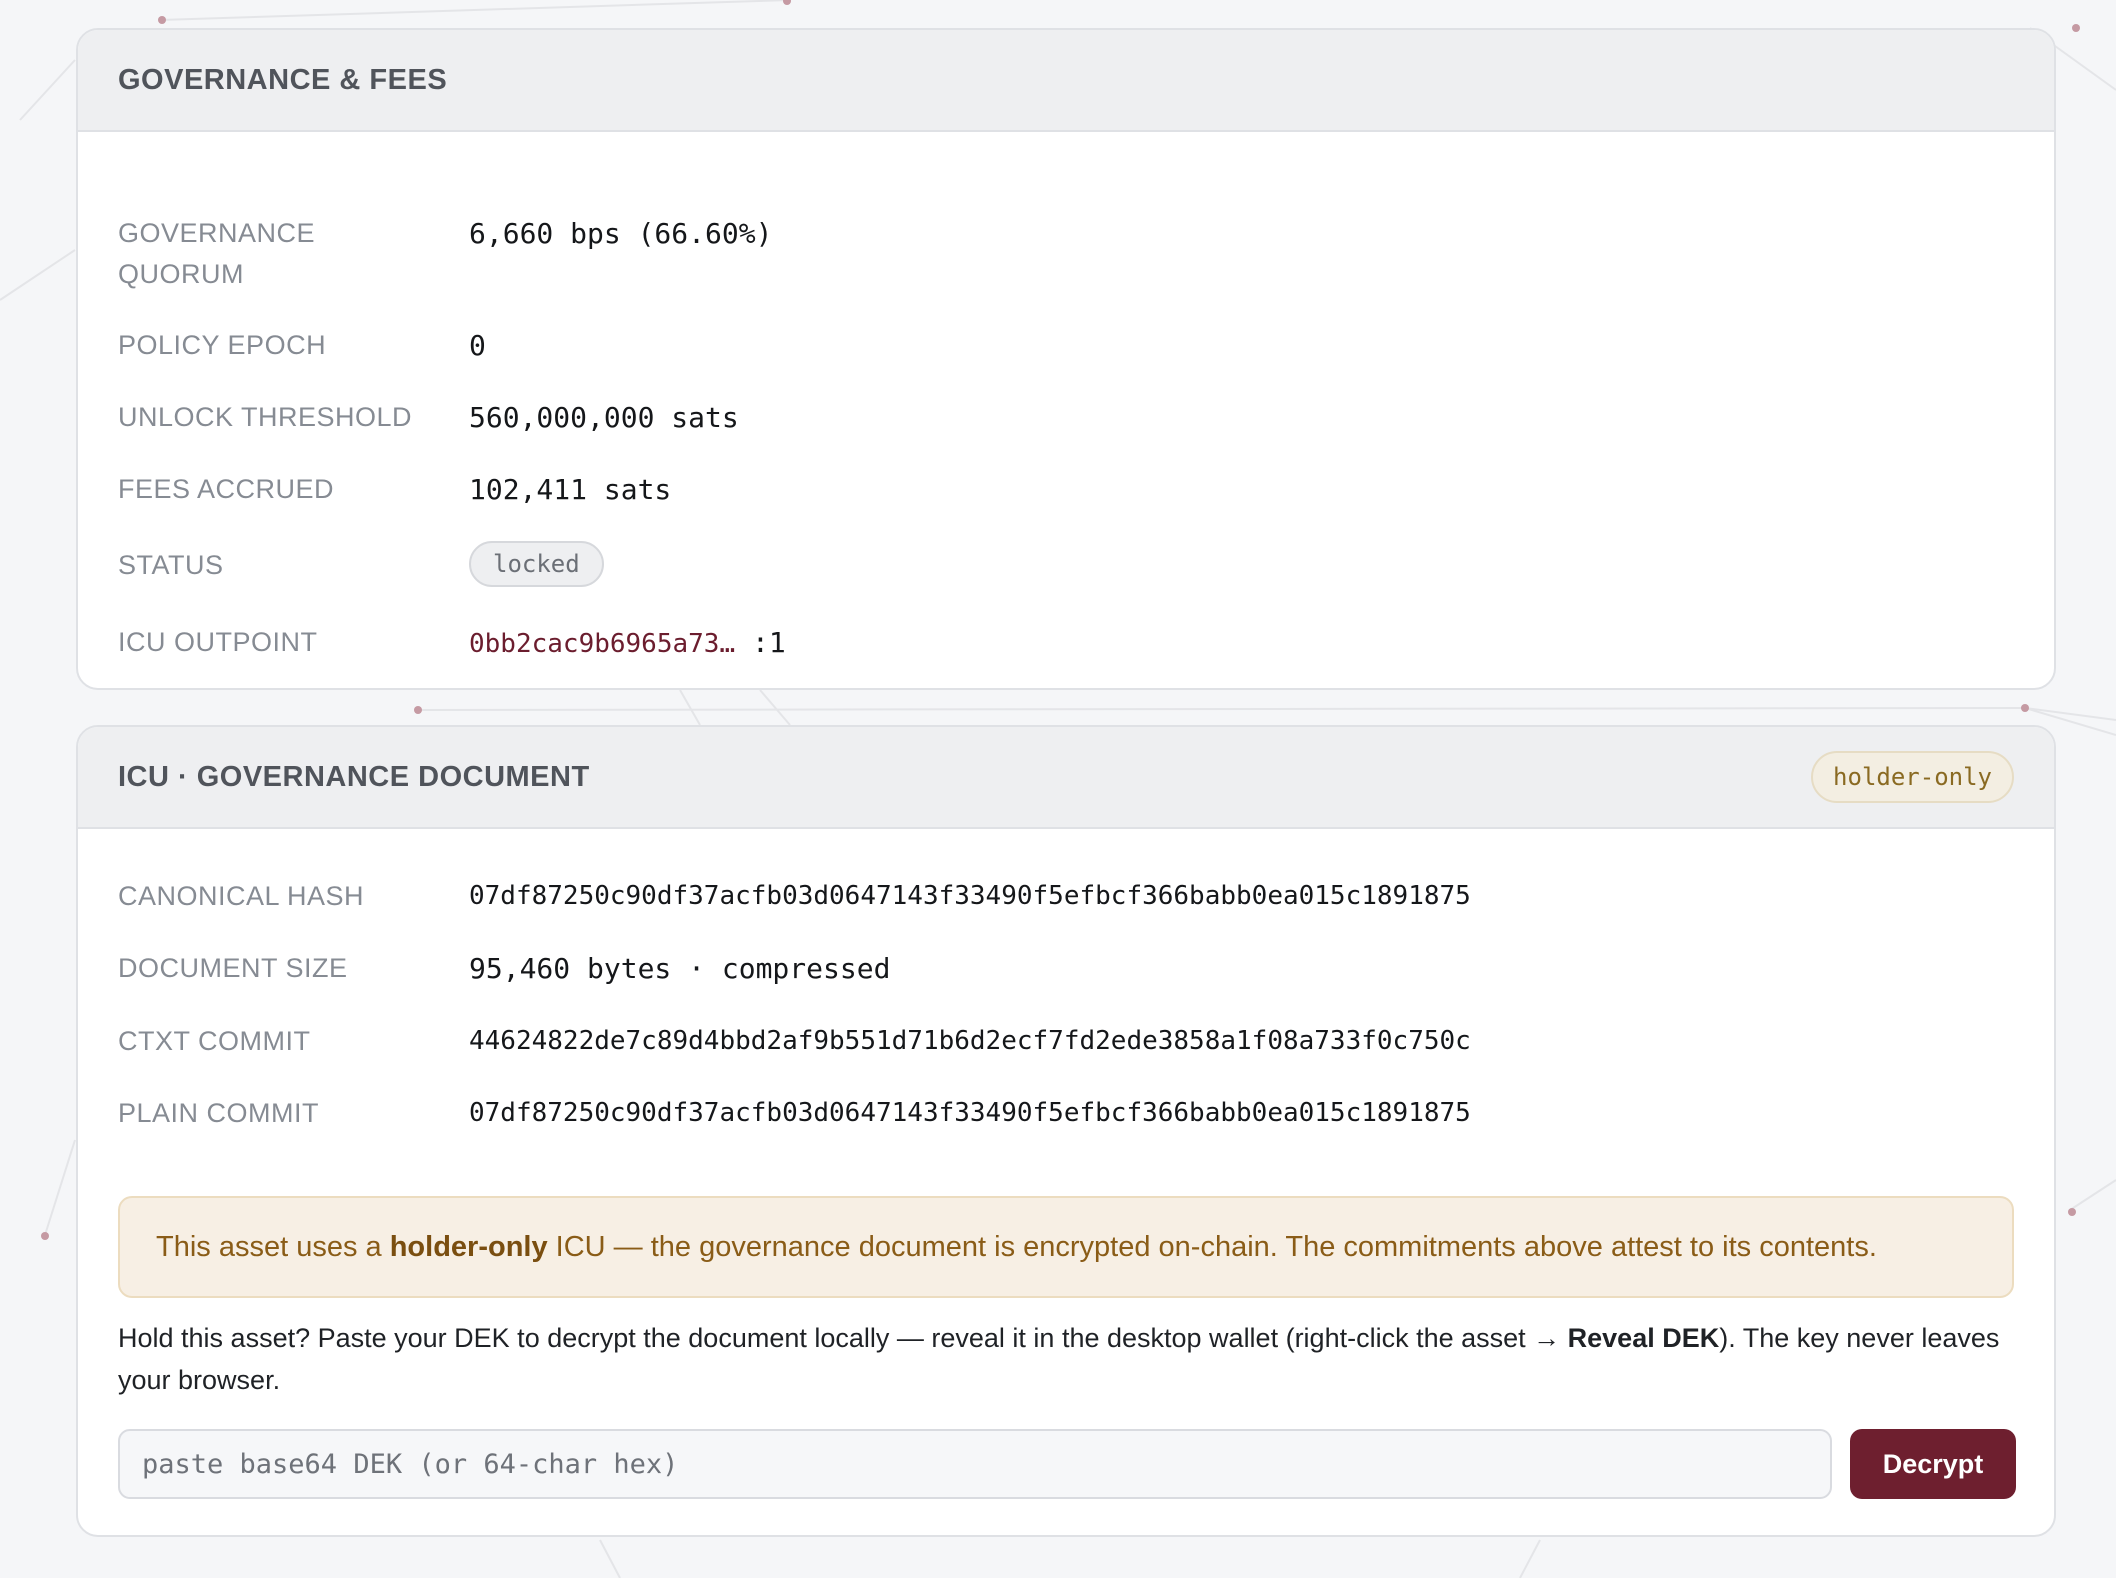  What do you see at coordinates (222, 345) in the screenshot?
I see `field-label: Policy Epoch` at bounding box center [222, 345].